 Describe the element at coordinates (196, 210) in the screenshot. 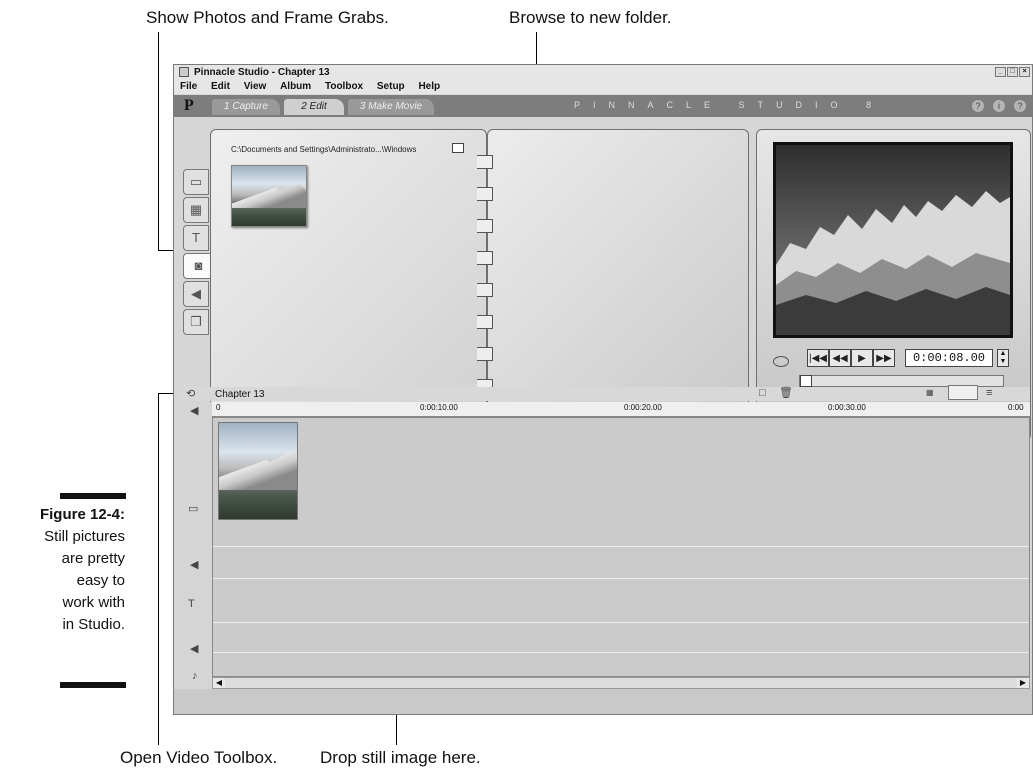

I see `transitions-tab-icon: ▦` at that location.